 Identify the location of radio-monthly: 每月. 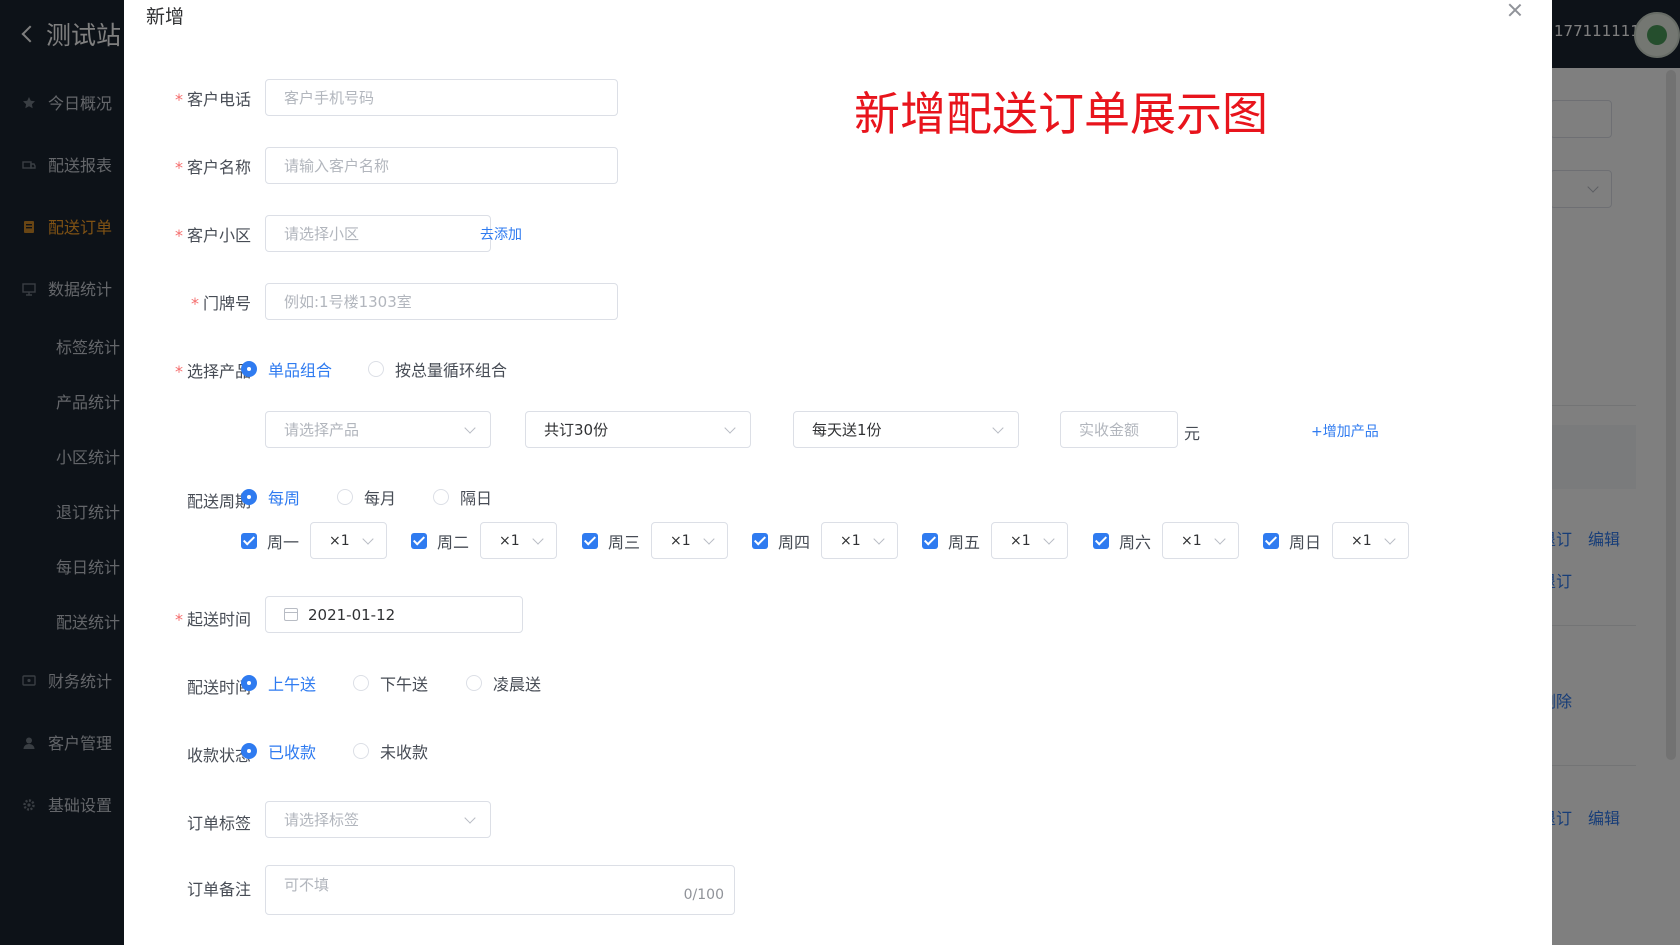
(366, 497).